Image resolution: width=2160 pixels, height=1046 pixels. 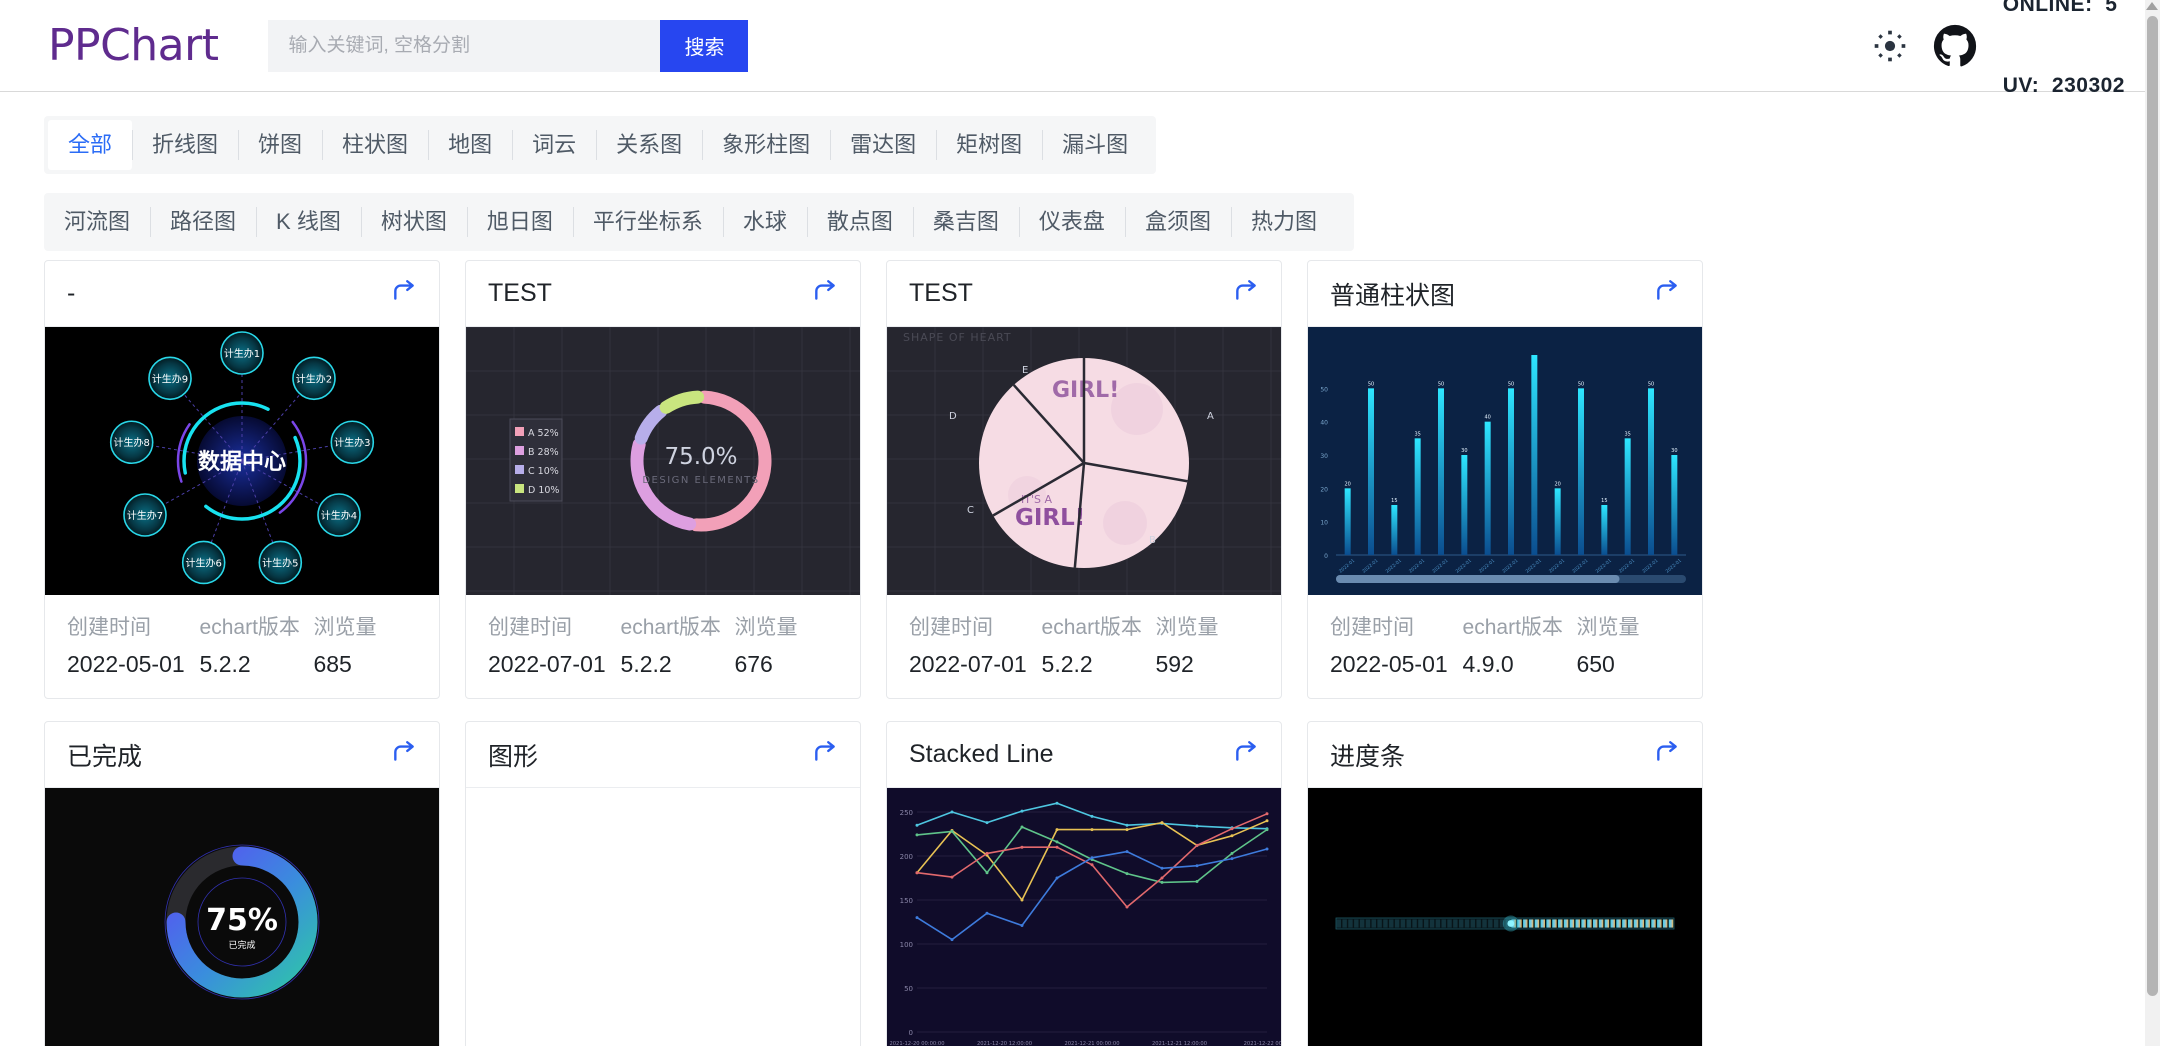 What do you see at coordinates (133, 45) in the screenshot?
I see `app-logo: PPChart` at bounding box center [133, 45].